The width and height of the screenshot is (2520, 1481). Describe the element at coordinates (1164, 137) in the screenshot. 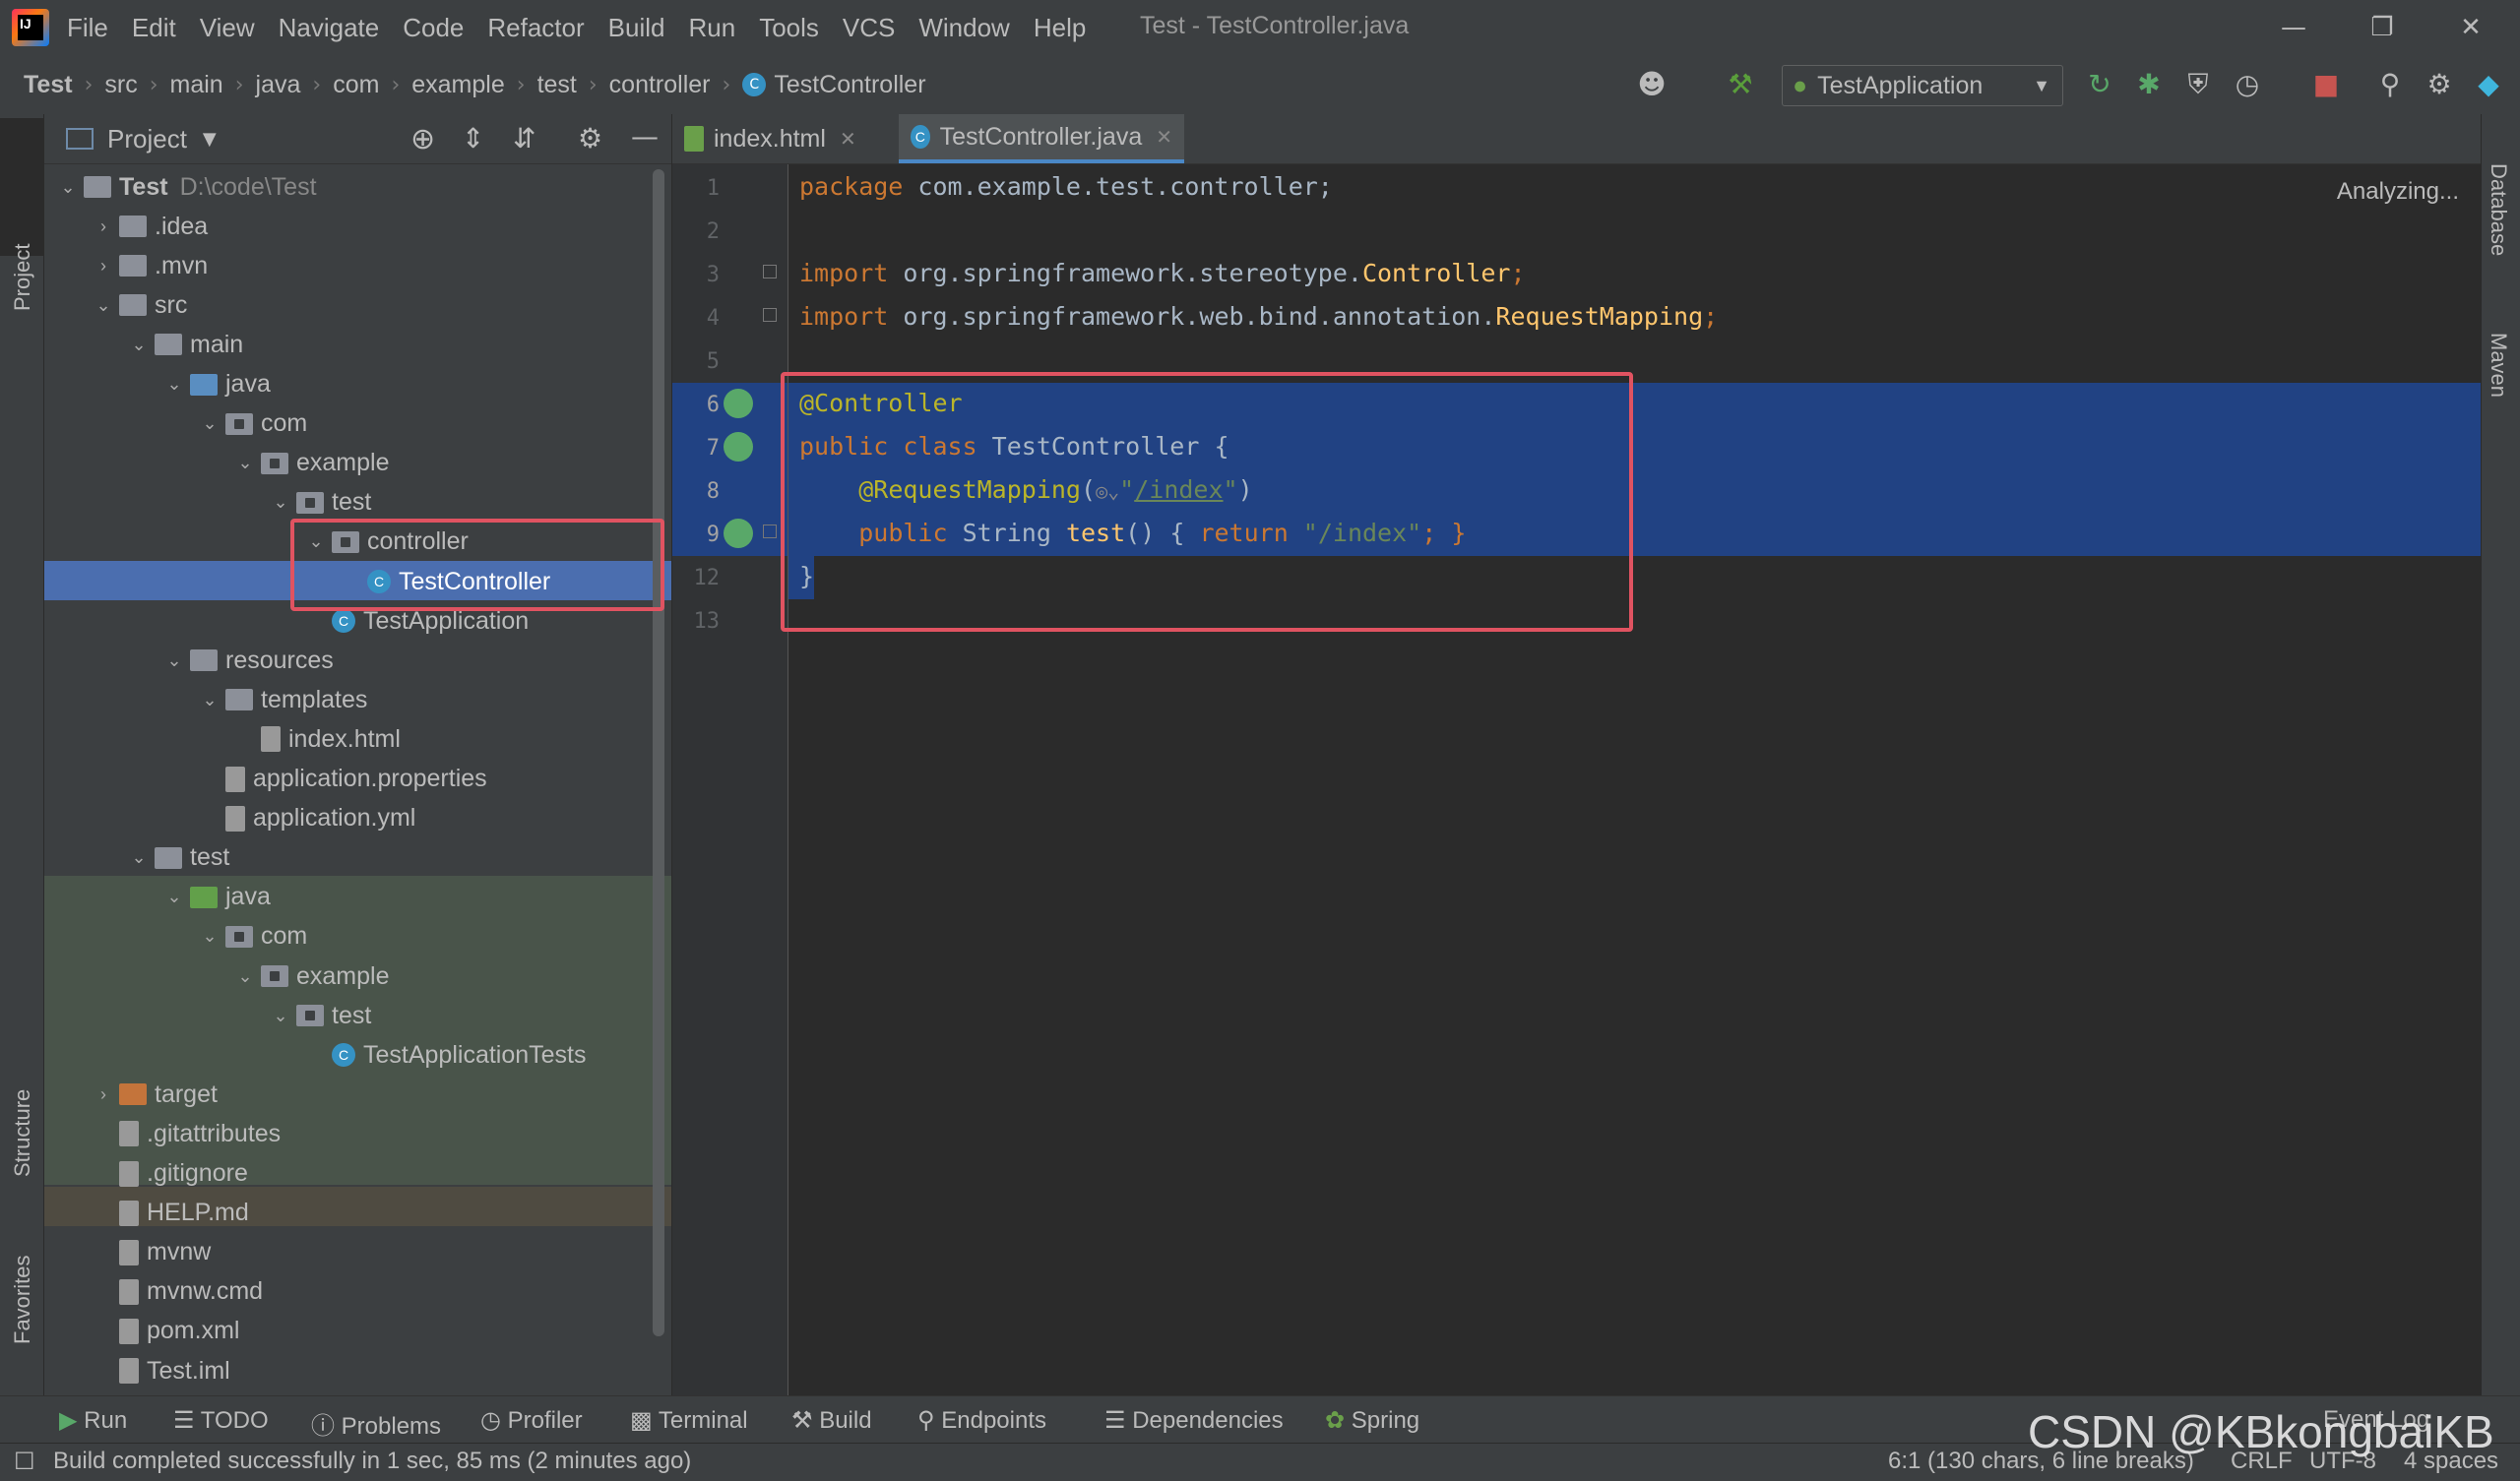

I see `close-tab-icon: ✕` at that location.